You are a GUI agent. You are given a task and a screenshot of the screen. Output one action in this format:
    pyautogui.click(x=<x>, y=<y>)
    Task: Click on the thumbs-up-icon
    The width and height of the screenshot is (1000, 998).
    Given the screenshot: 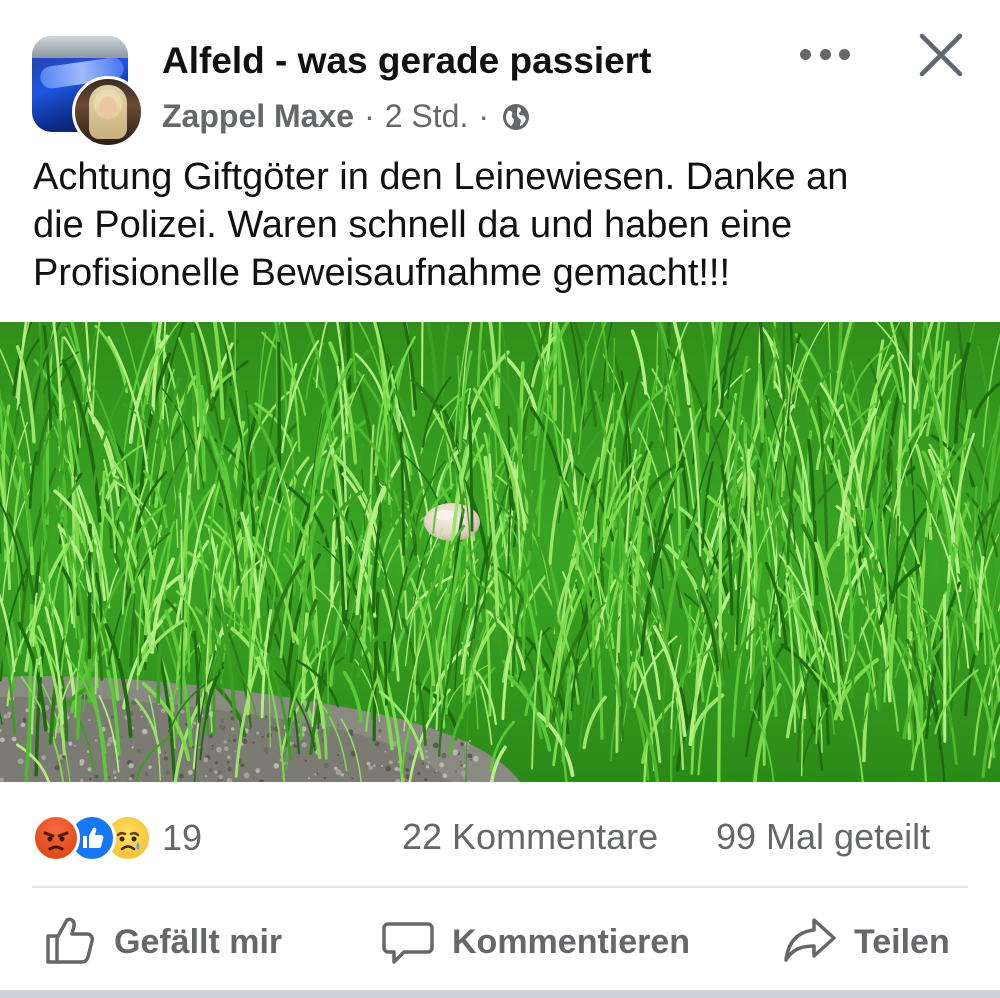 What is the action you would take?
    pyautogui.click(x=70, y=942)
    